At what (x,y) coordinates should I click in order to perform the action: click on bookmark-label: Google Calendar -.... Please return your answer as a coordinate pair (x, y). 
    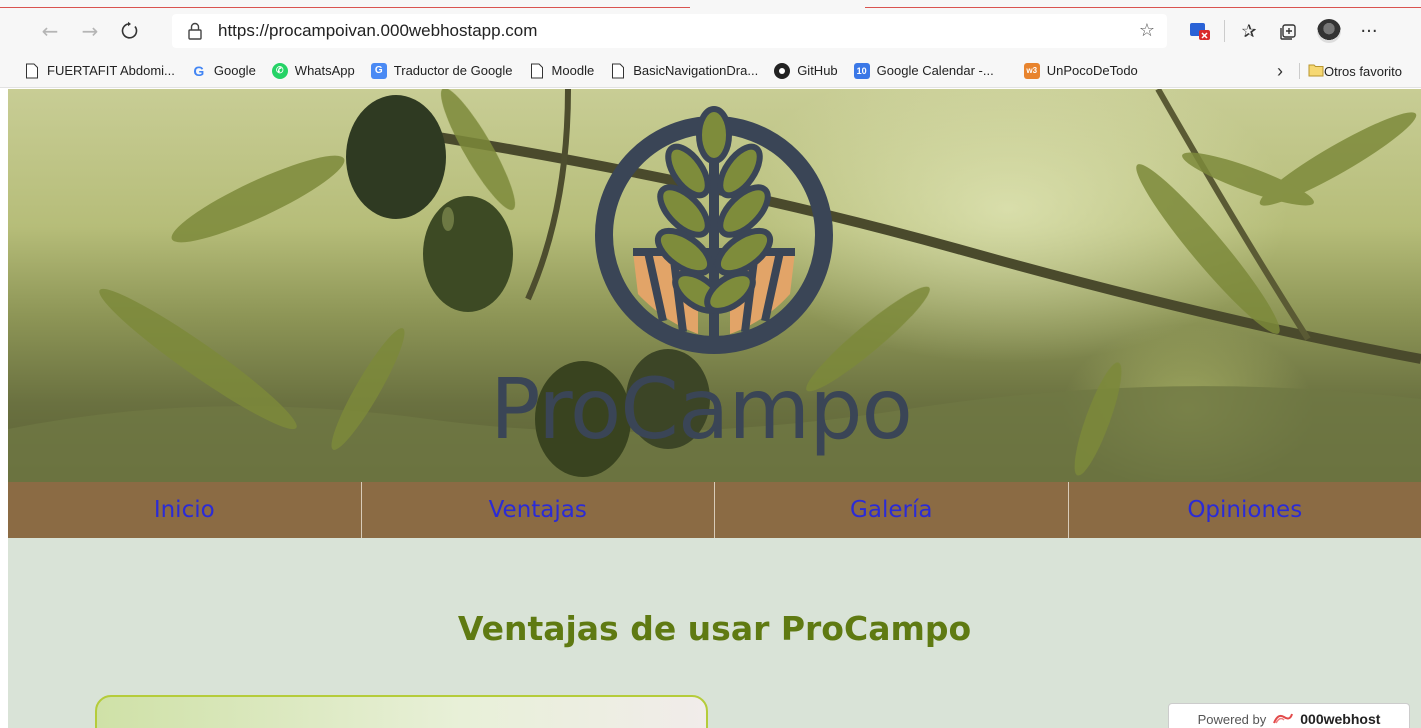
    Looking at the image, I should click on (935, 70).